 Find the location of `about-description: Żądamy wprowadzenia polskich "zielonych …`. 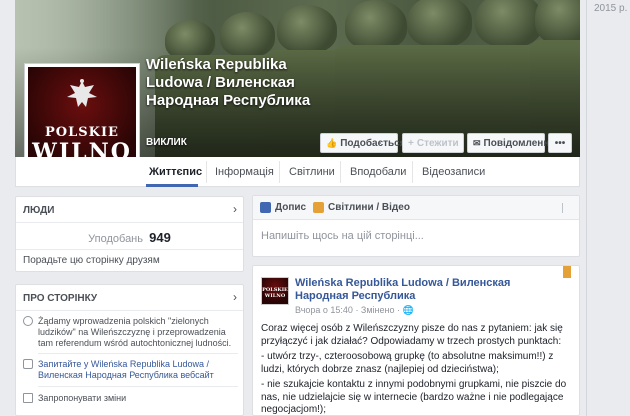

about-description: Żądamy wprowadzenia polskich "zielonych … is located at coordinates (135, 332).